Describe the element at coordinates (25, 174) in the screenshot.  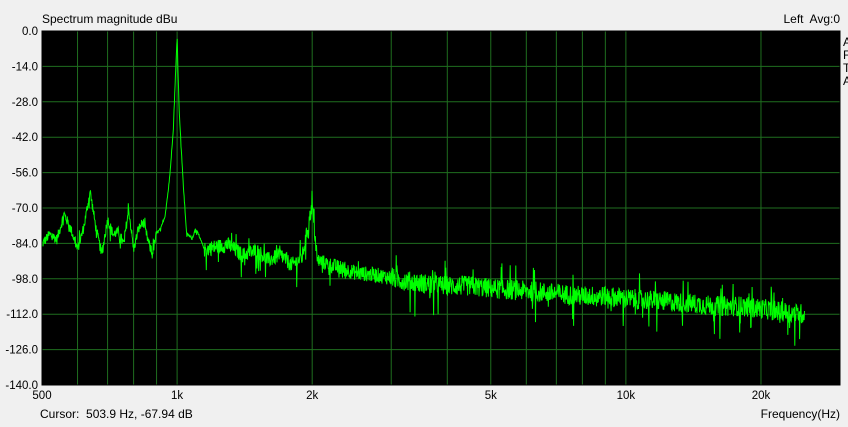
I see `y-tick-label: -56.0` at that location.